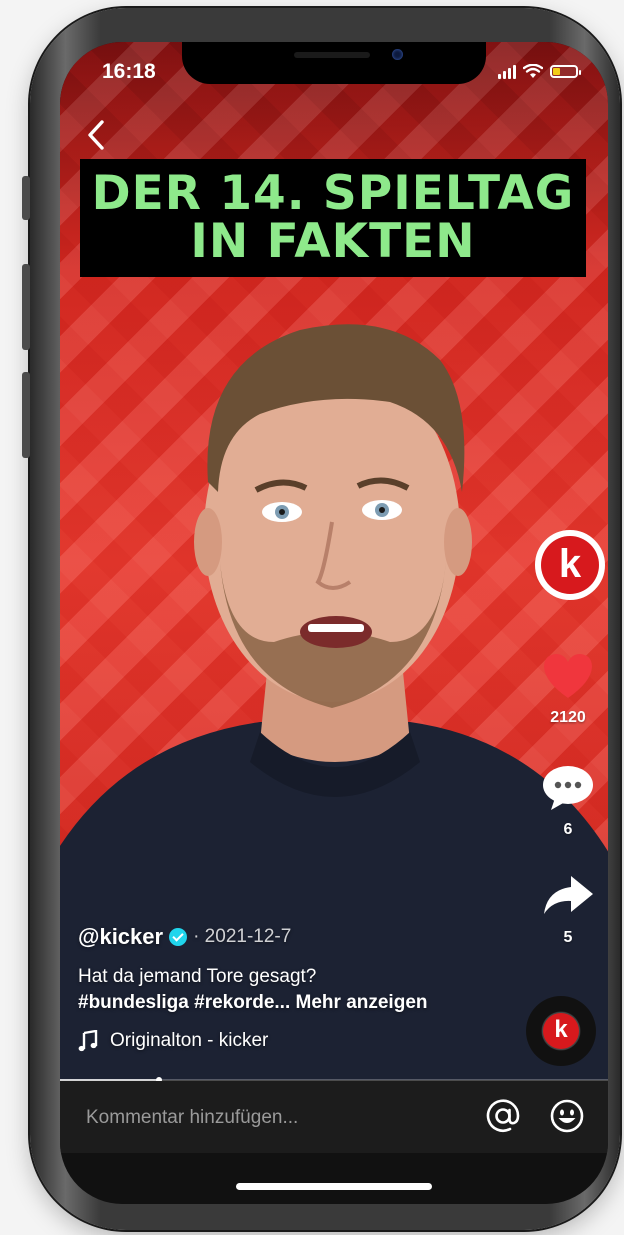 Image resolution: width=624 pixels, height=1235 pixels. I want to click on back-icon, so click(96, 135).